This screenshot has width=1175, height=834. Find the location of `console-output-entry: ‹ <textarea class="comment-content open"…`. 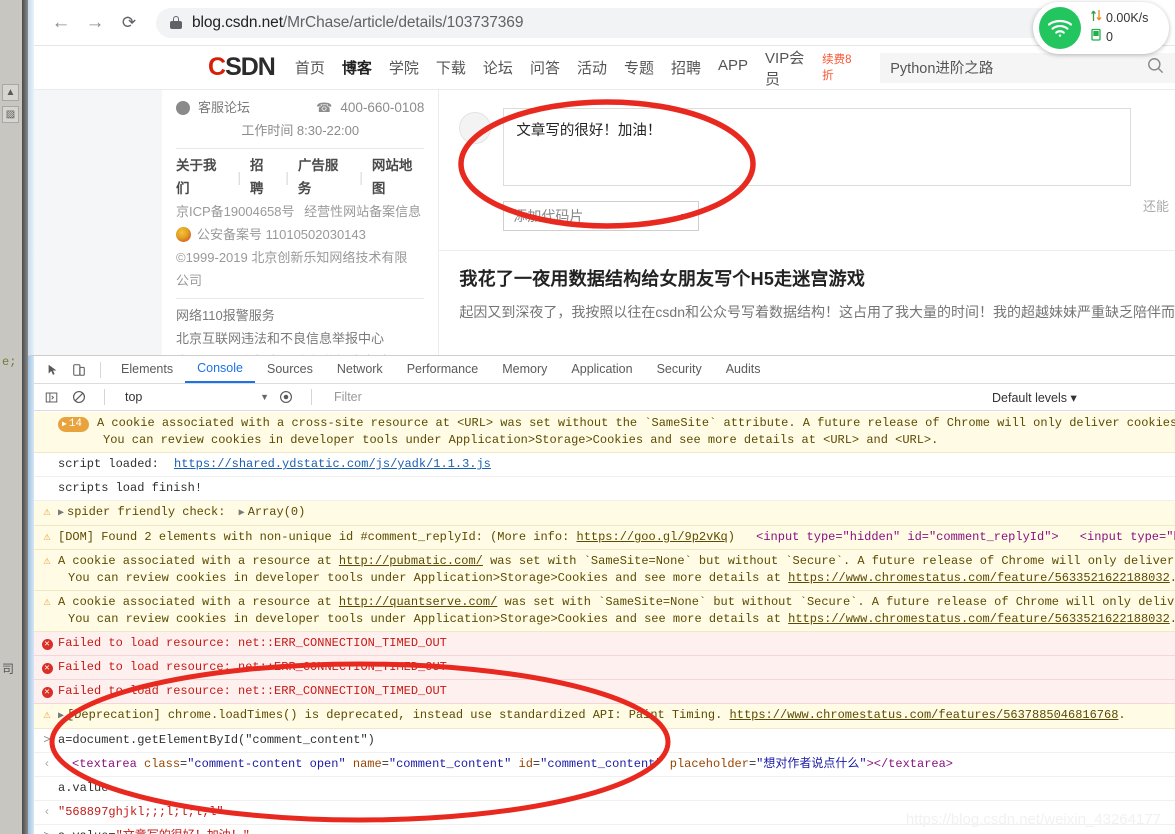

console-output-entry: ‹ <textarea class="comment-content open"… is located at coordinates (604, 765).